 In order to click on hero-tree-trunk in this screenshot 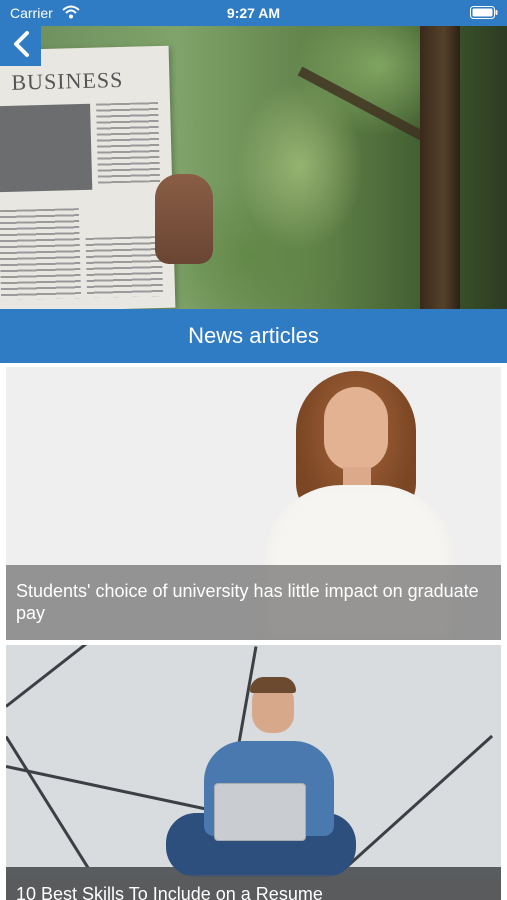, I will do `click(440, 167)`.